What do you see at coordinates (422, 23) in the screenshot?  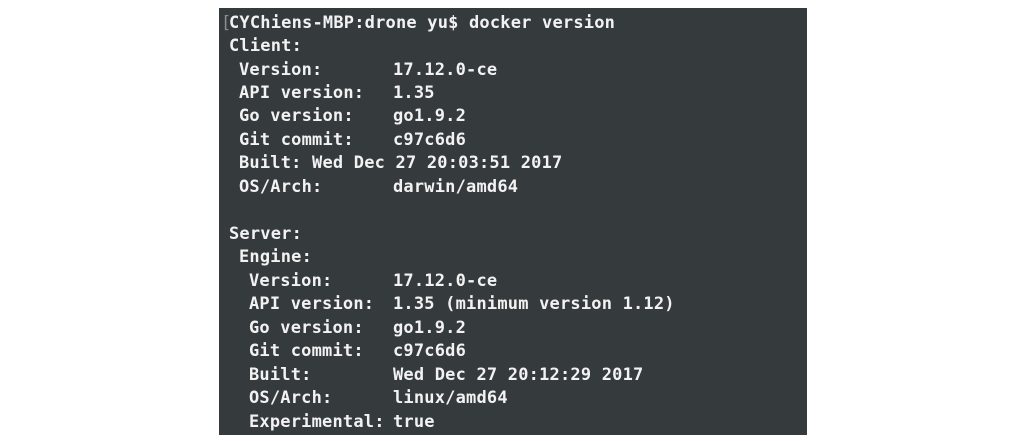 I see `prompt-command: CYChiens-MBP:drone yu$ docker version` at bounding box center [422, 23].